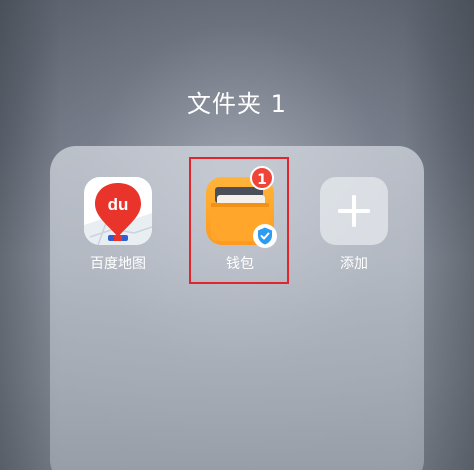 The width and height of the screenshot is (474, 470). I want to click on app-baidu-map: du 百度地图, so click(118, 227).